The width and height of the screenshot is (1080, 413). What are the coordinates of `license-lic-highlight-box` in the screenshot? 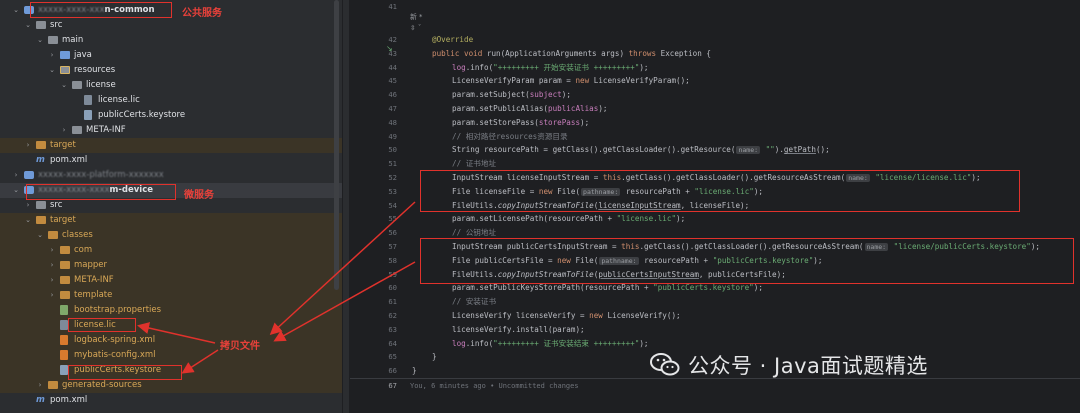 It's located at (102, 325).